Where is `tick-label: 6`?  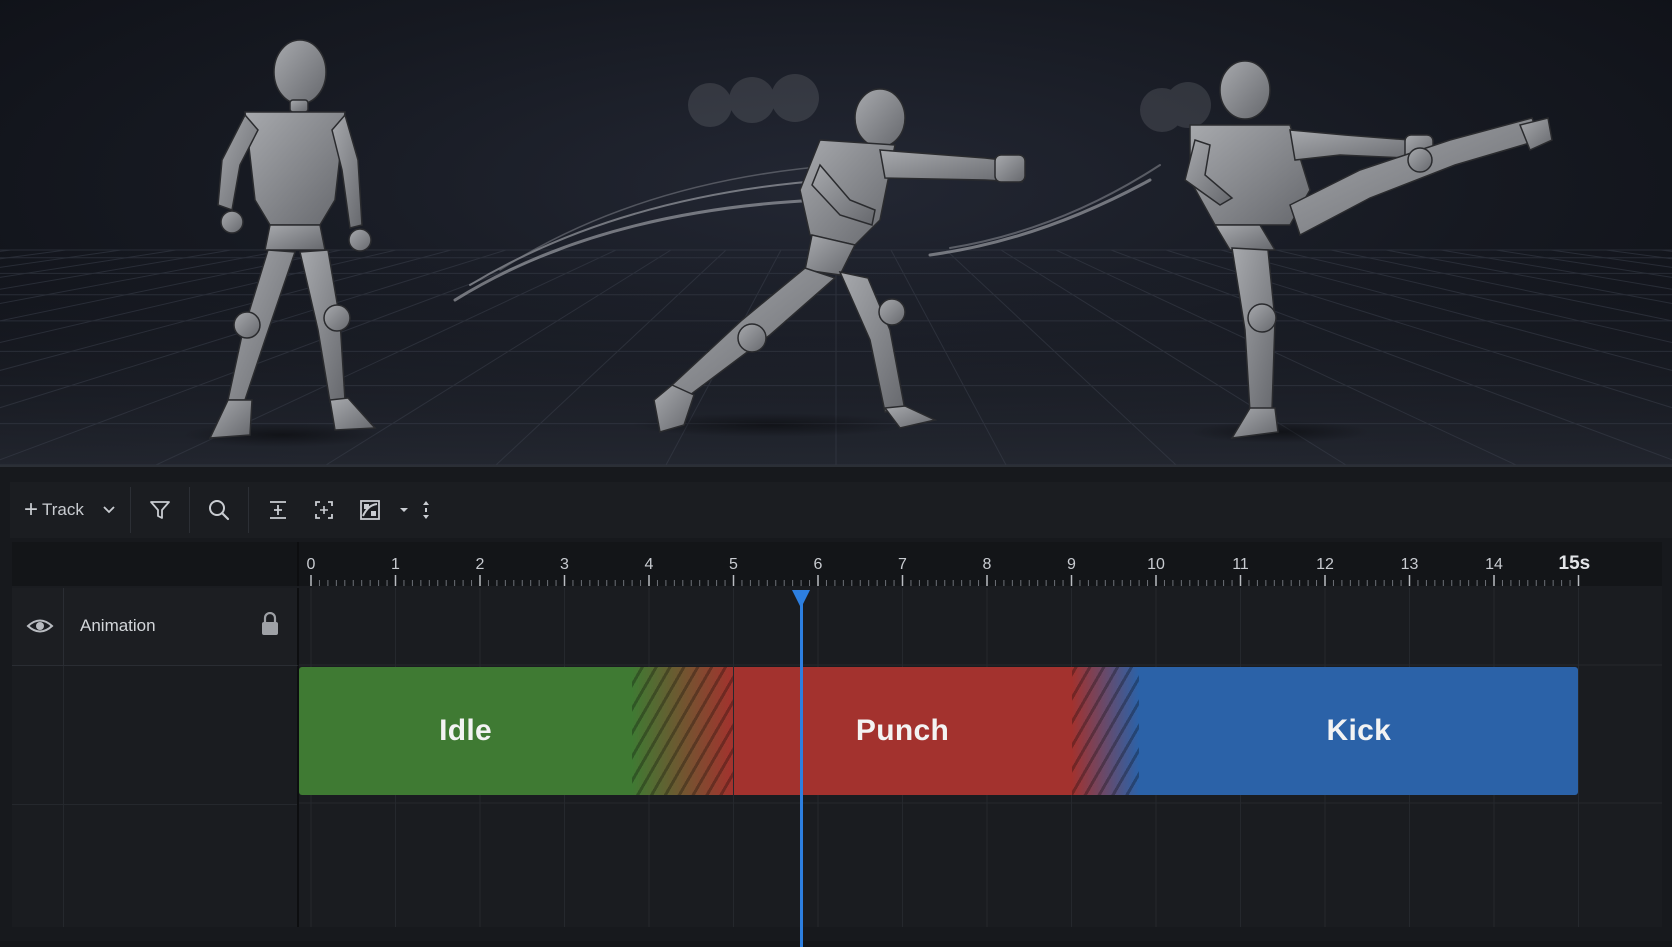
tick-label: 6 is located at coordinates (818, 564).